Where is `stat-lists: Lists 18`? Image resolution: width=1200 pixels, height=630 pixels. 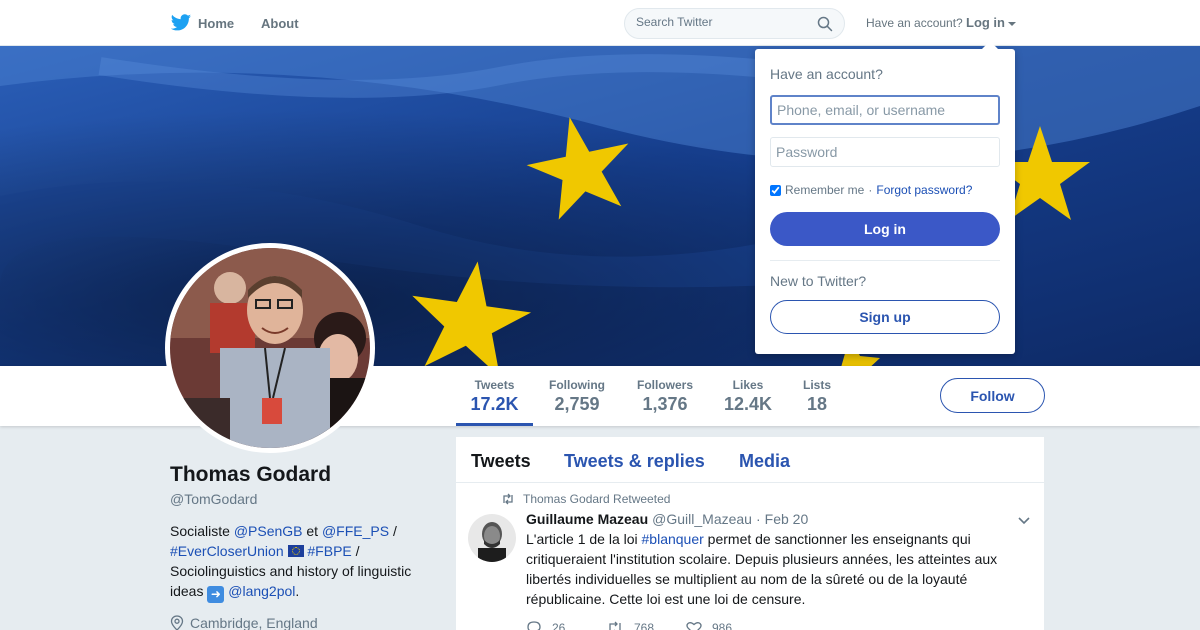
stat-lists: Lists 18 is located at coordinates (817, 396).